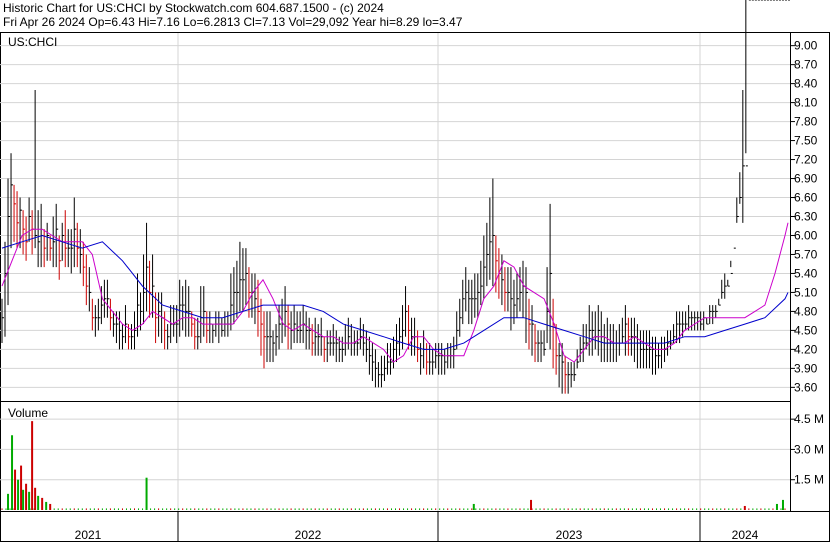 The image size is (830, 543). Describe the element at coordinates (569, 535) in the screenshot. I see `year-label: 2023` at that location.